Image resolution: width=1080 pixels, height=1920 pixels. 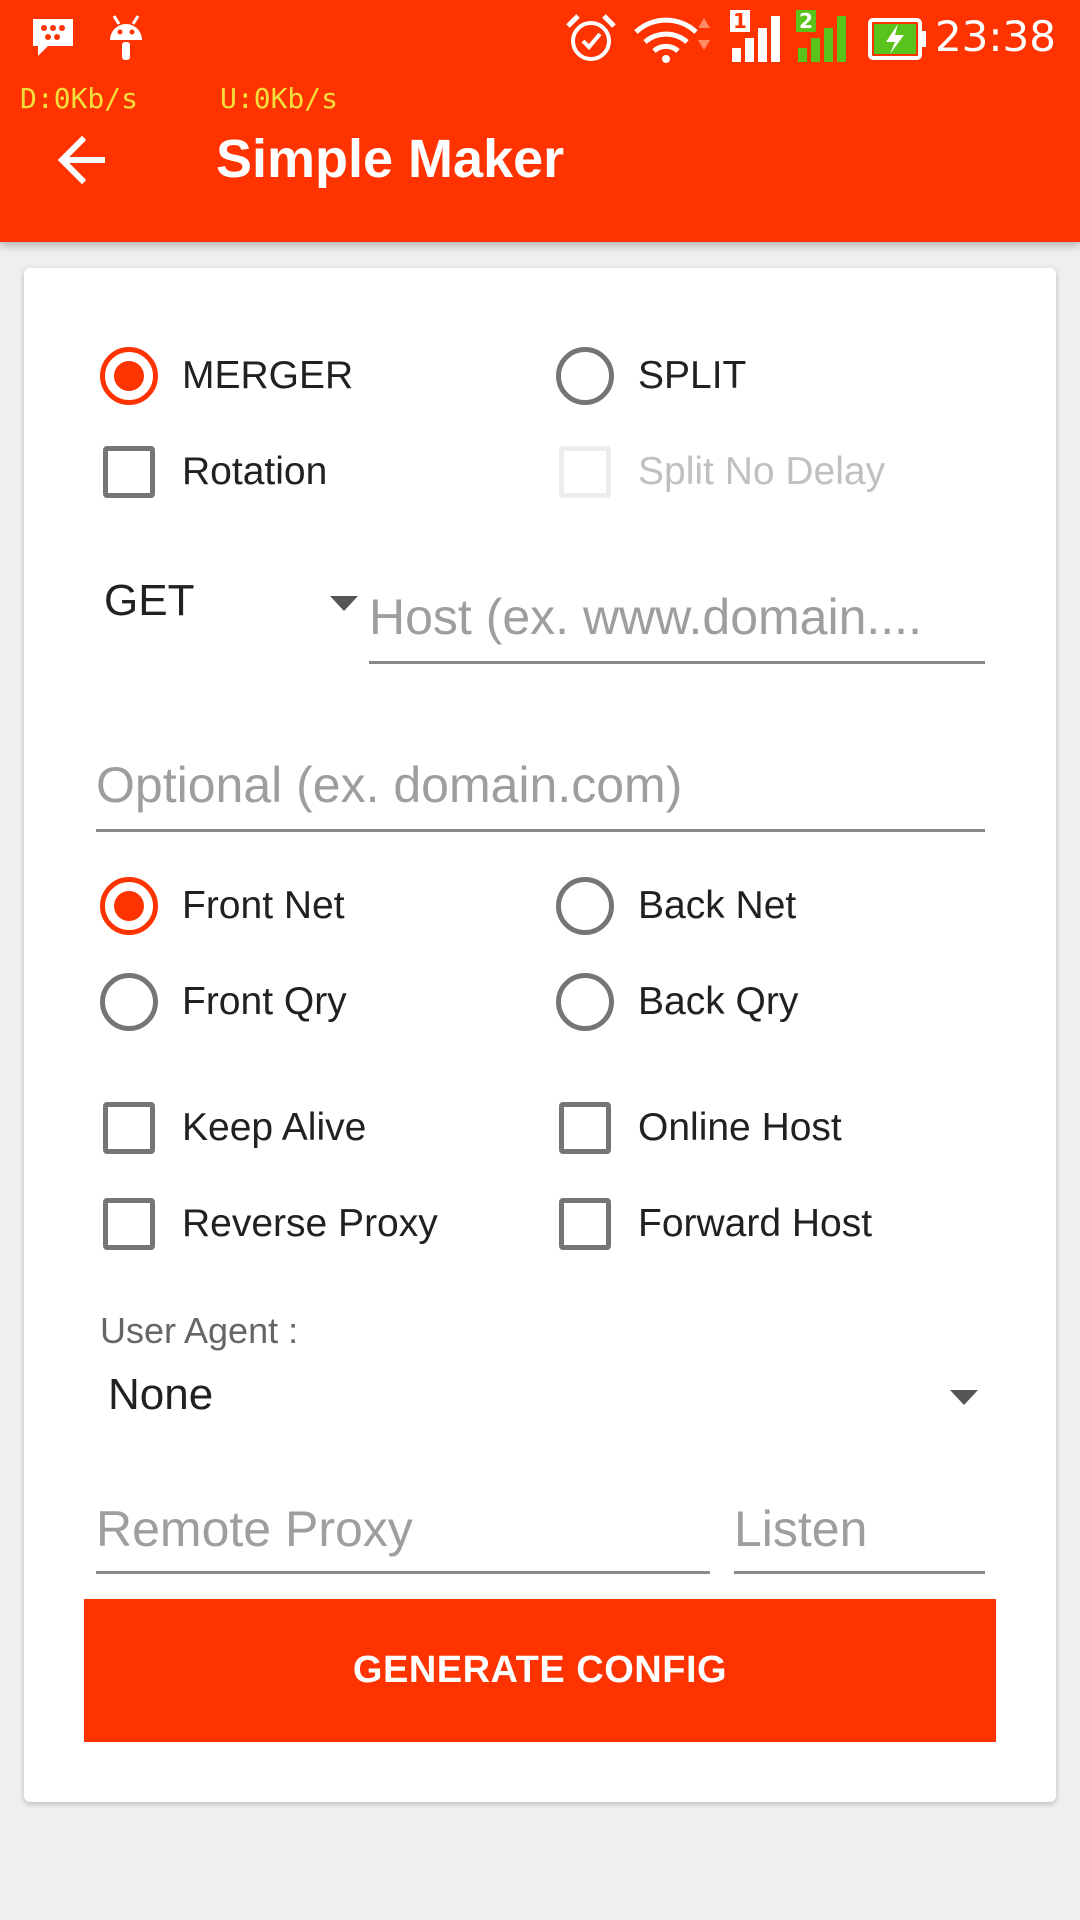 I want to click on upload-speed: U:0Kb/s, so click(x=279, y=98).